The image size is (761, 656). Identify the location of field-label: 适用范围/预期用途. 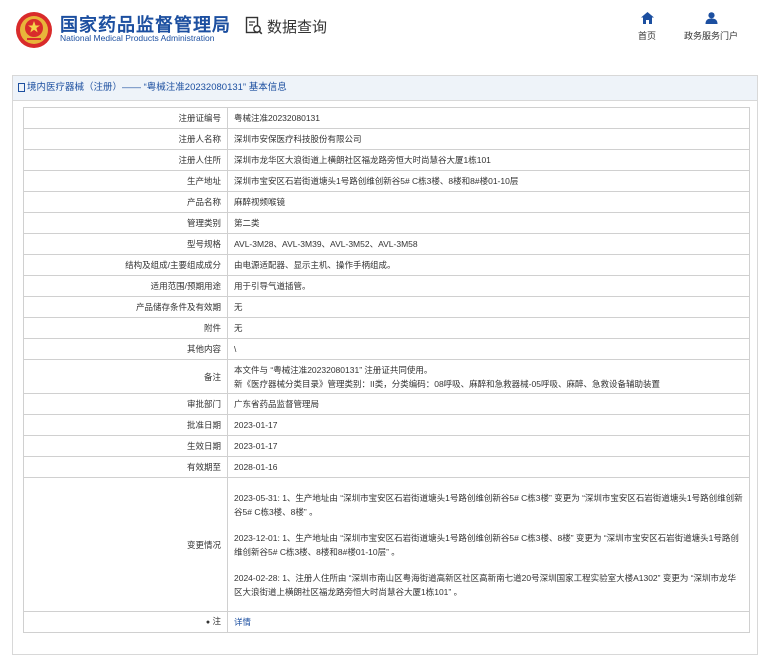
(125, 286).